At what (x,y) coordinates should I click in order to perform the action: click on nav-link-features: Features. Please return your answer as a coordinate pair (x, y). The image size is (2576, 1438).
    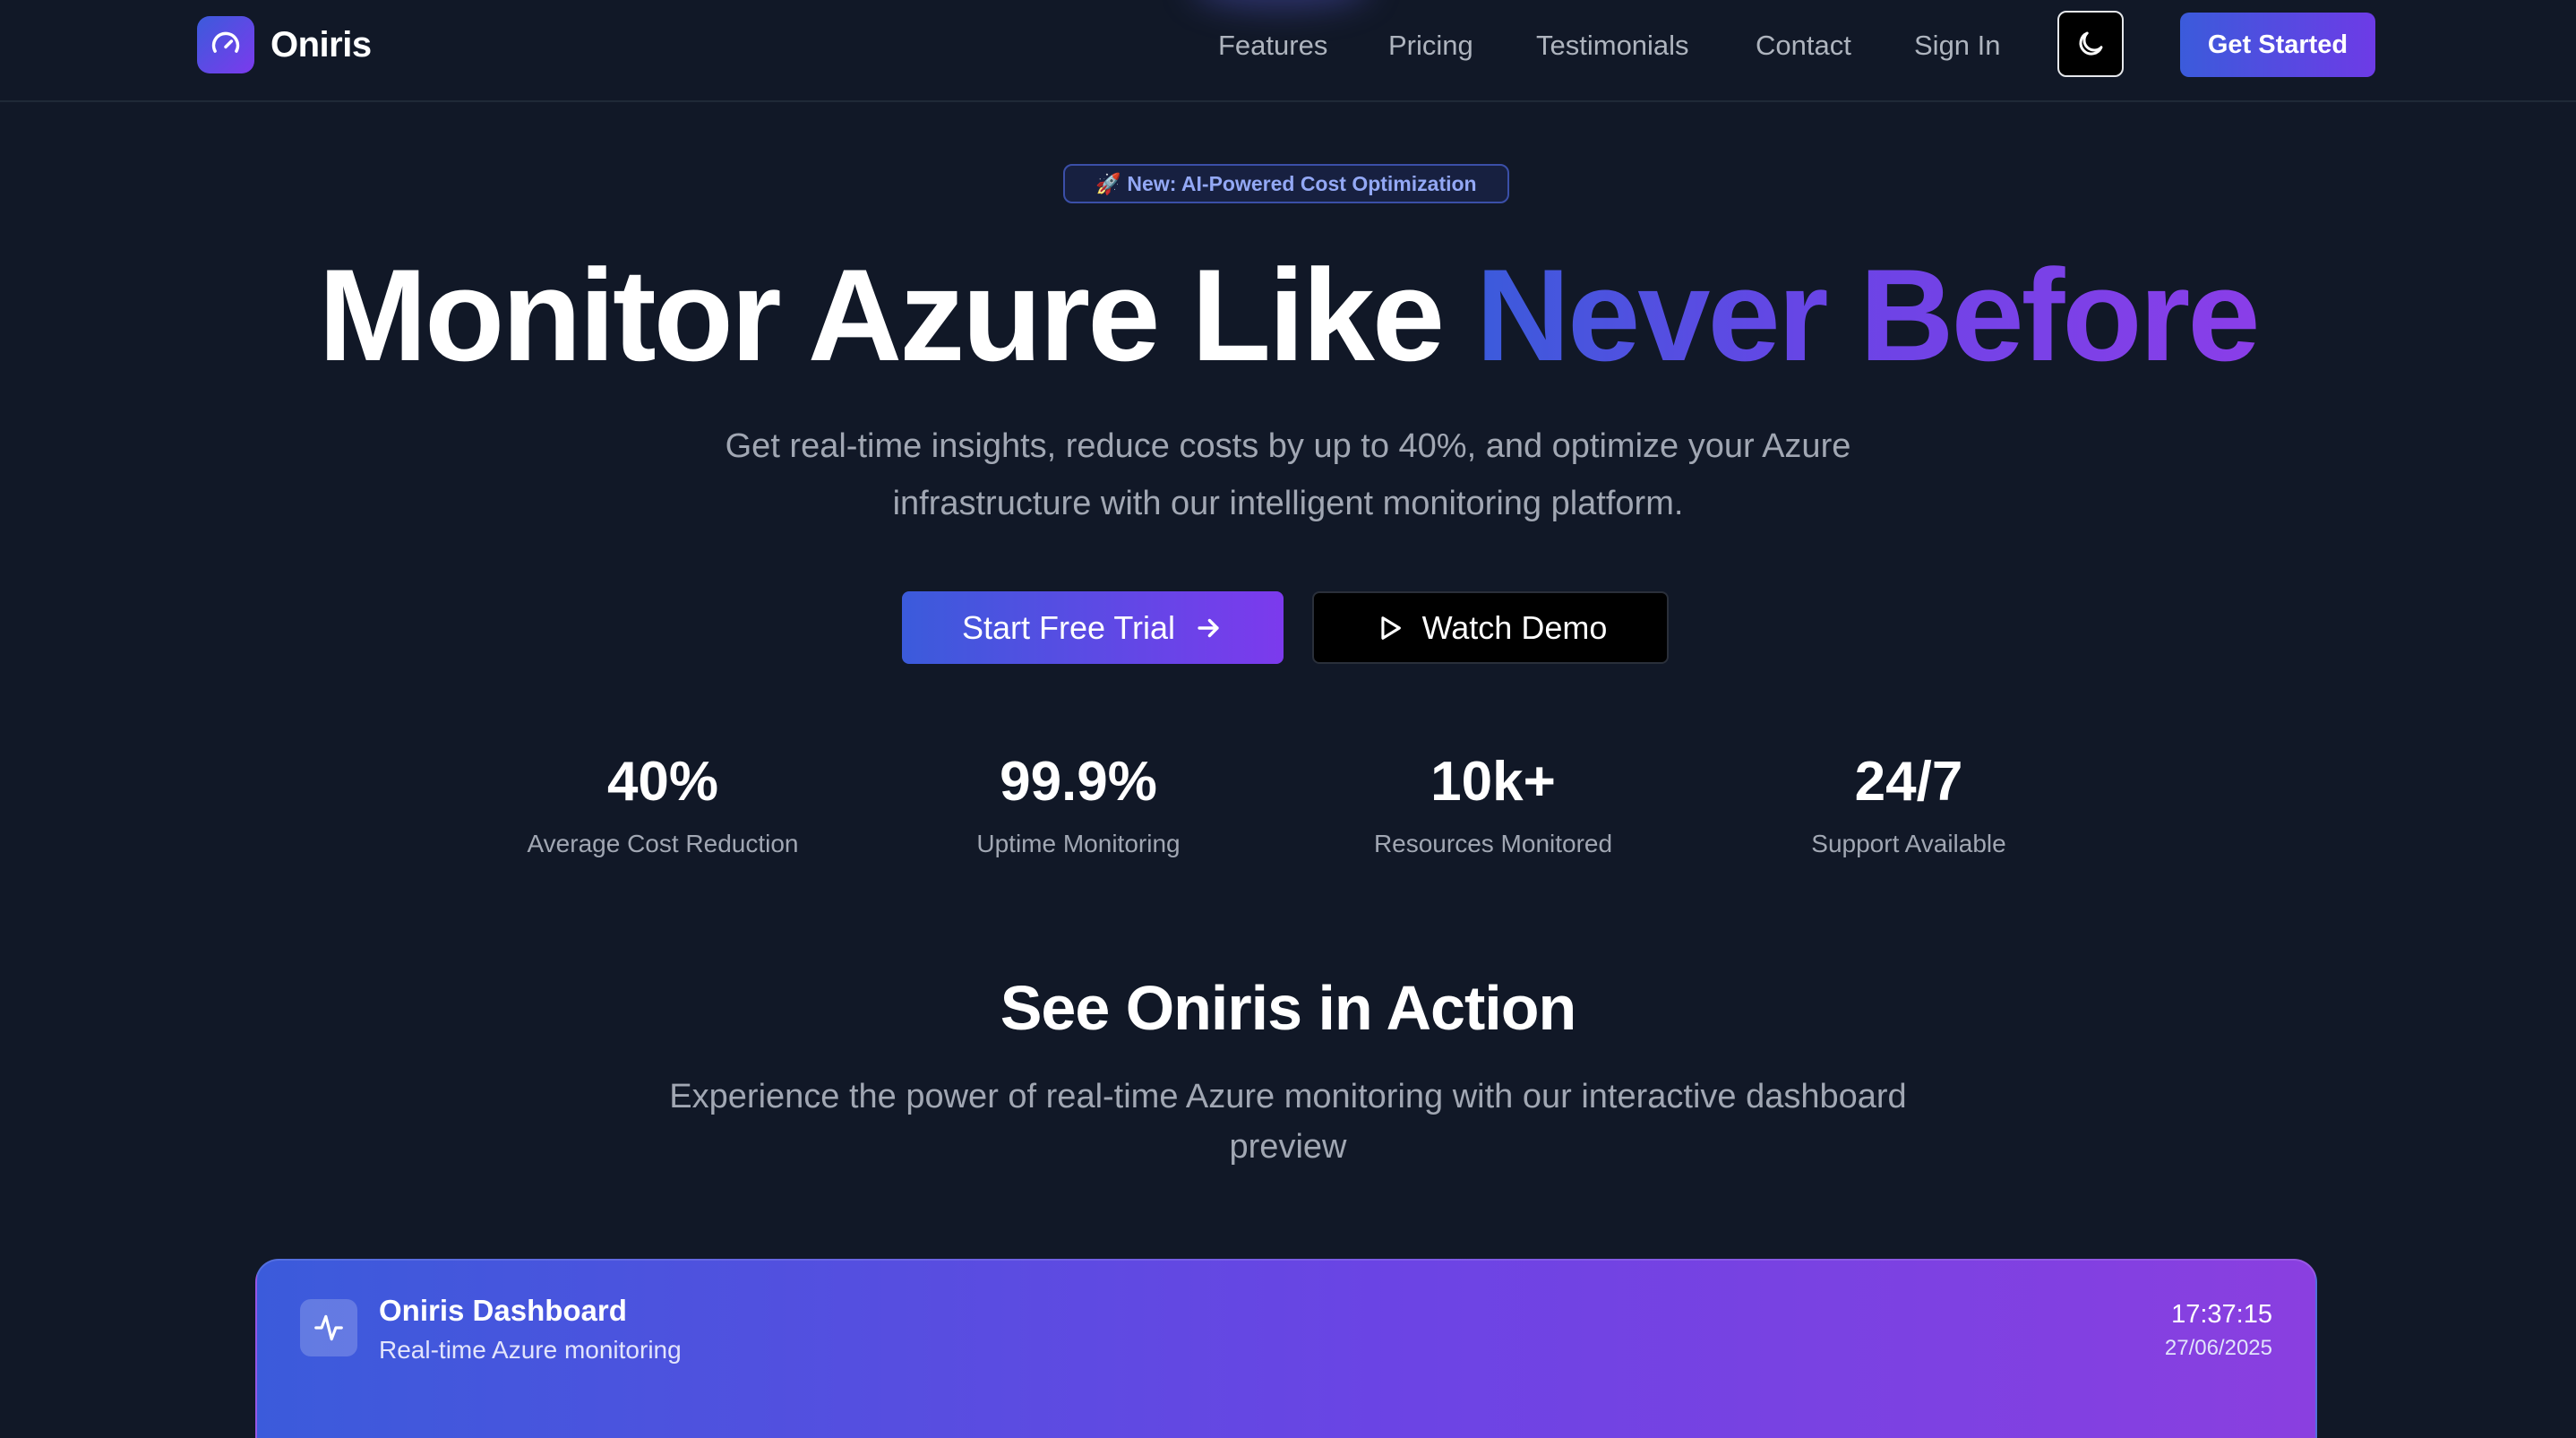
    Looking at the image, I should click on (1272, 46).